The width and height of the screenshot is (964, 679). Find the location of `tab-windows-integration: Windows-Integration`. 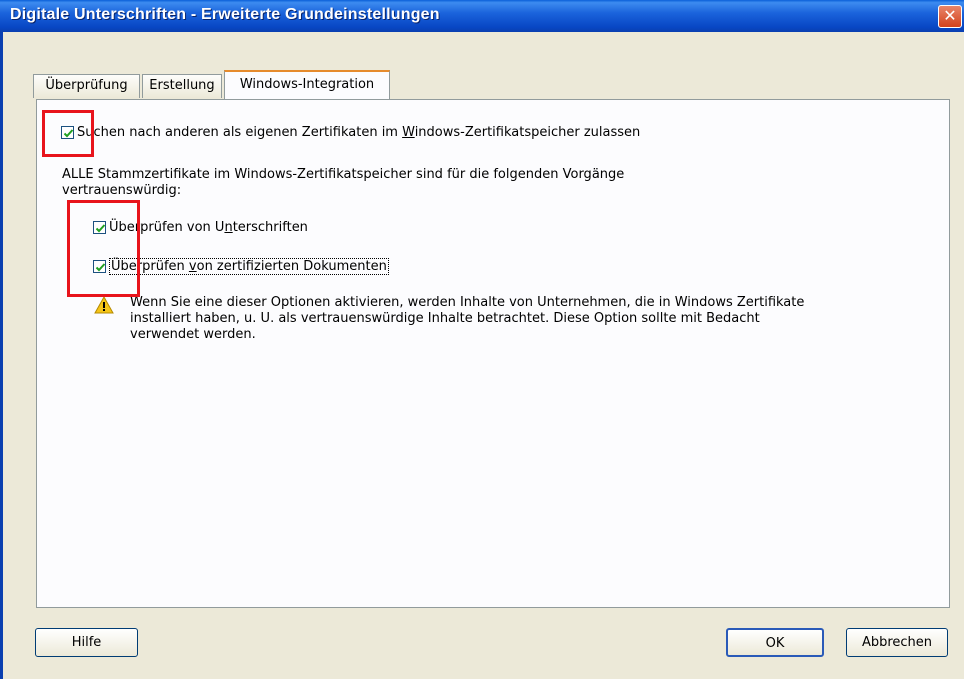

tab-windows-integration: Windows-Integration is located at coordinates (307, 85).